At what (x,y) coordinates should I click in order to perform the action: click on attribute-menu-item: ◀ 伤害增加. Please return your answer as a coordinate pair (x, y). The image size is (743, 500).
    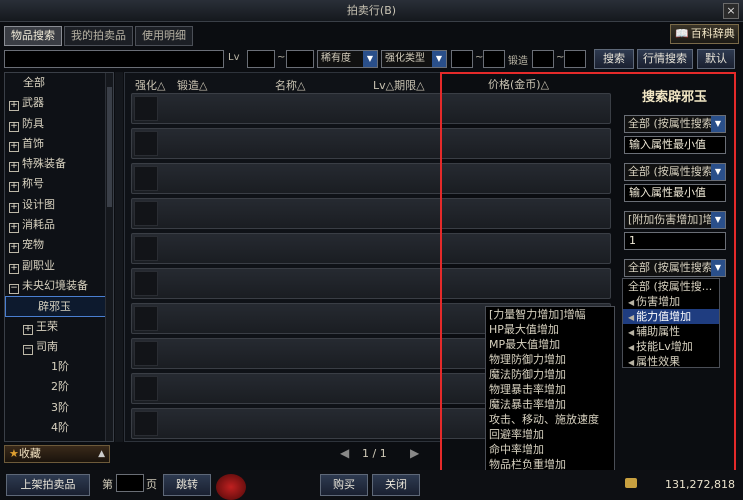
    Looking at the image, I should click on (671, 301).